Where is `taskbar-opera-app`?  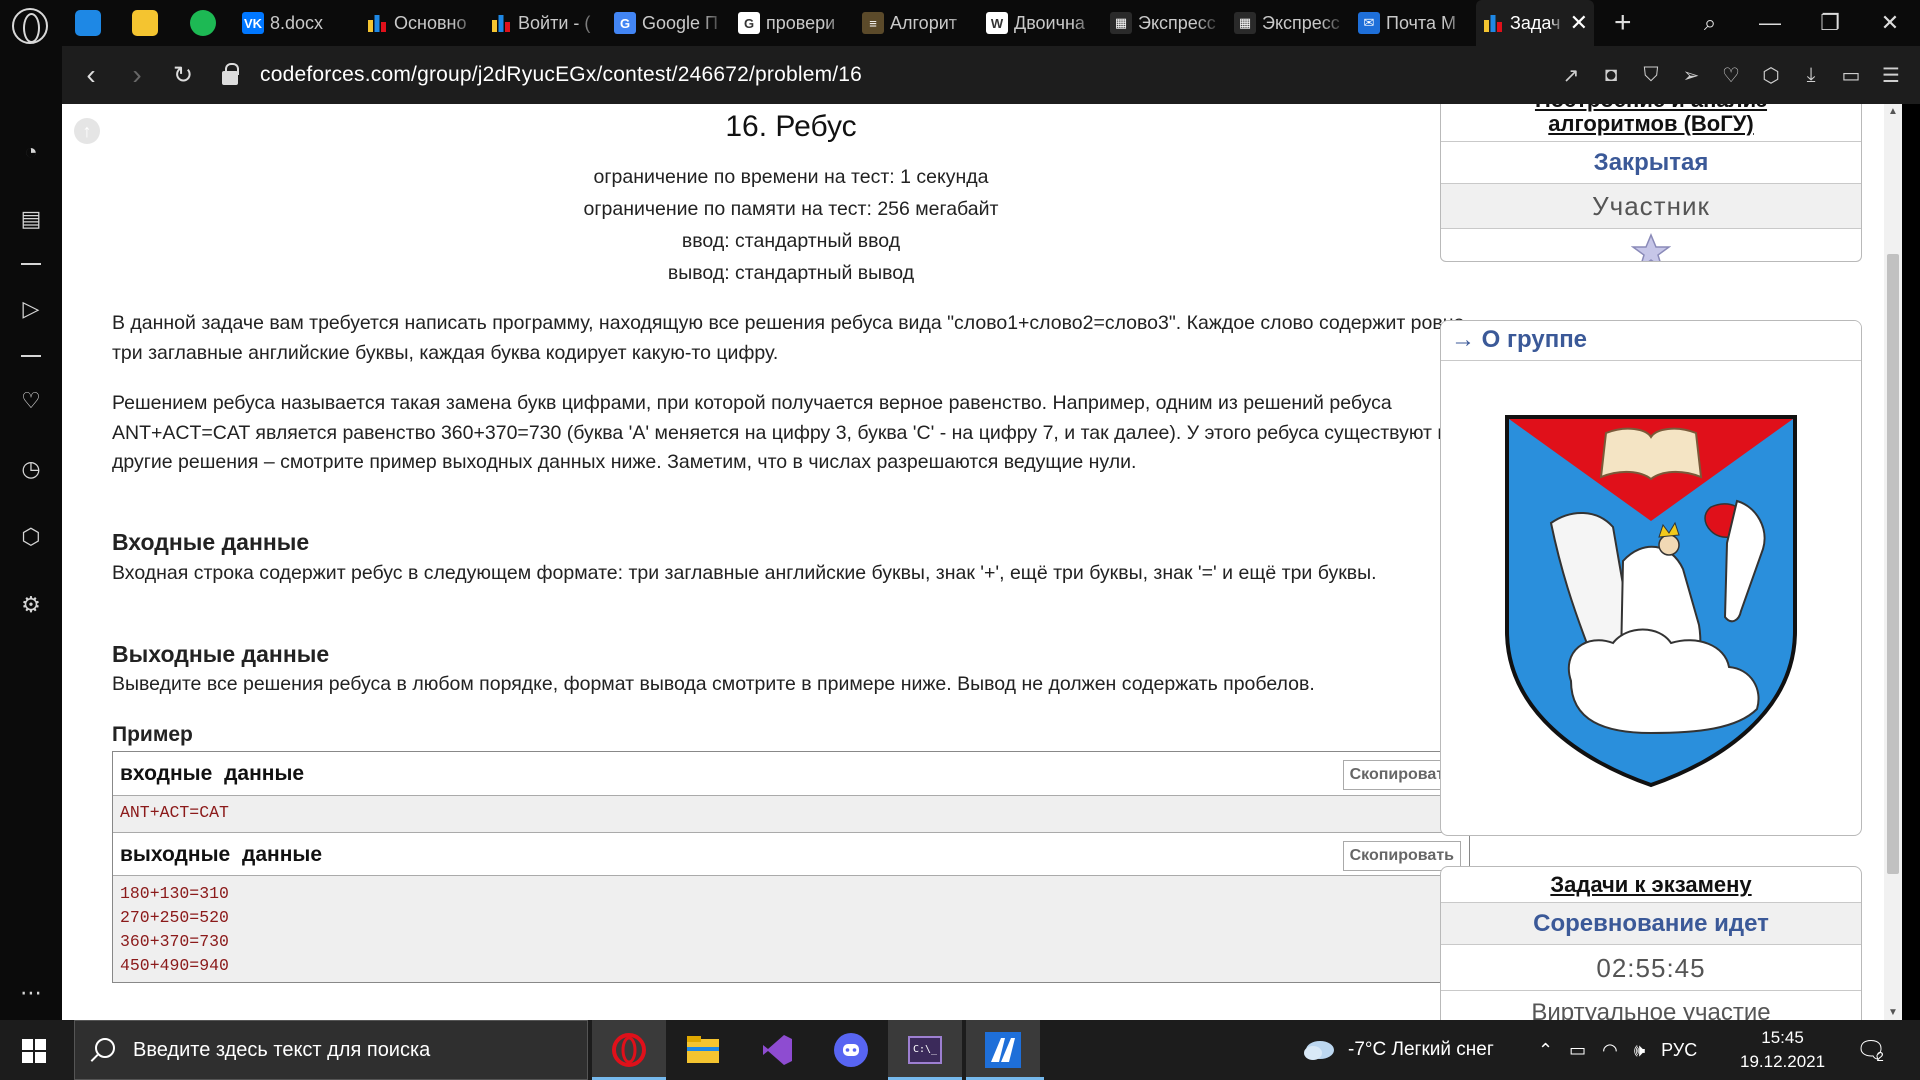 taskbar-opera-app is located at coordinates (629, 1050).